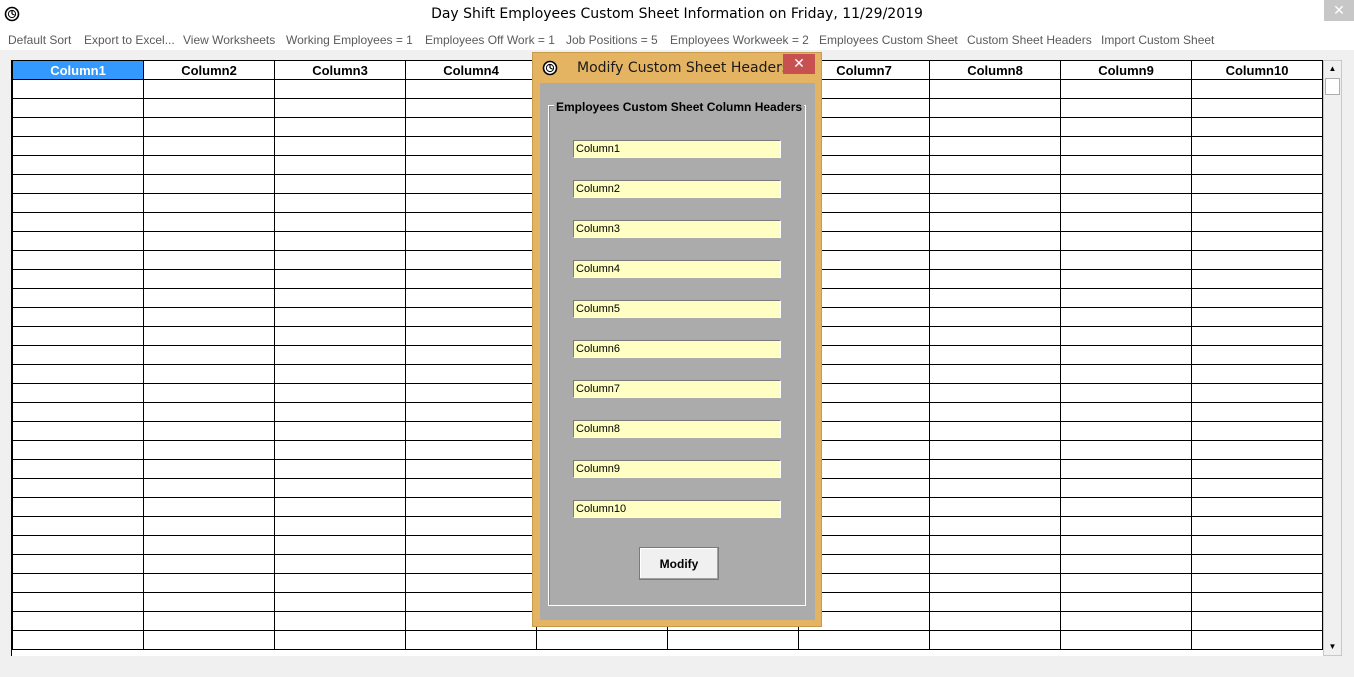 Image resolution: width=1354 pixels, height=677 pixels. What do you see at coordinates (1332, 647) in the screenshot?
I see `scroll-down-icon: ▼` at bounding box center [1332, 647].